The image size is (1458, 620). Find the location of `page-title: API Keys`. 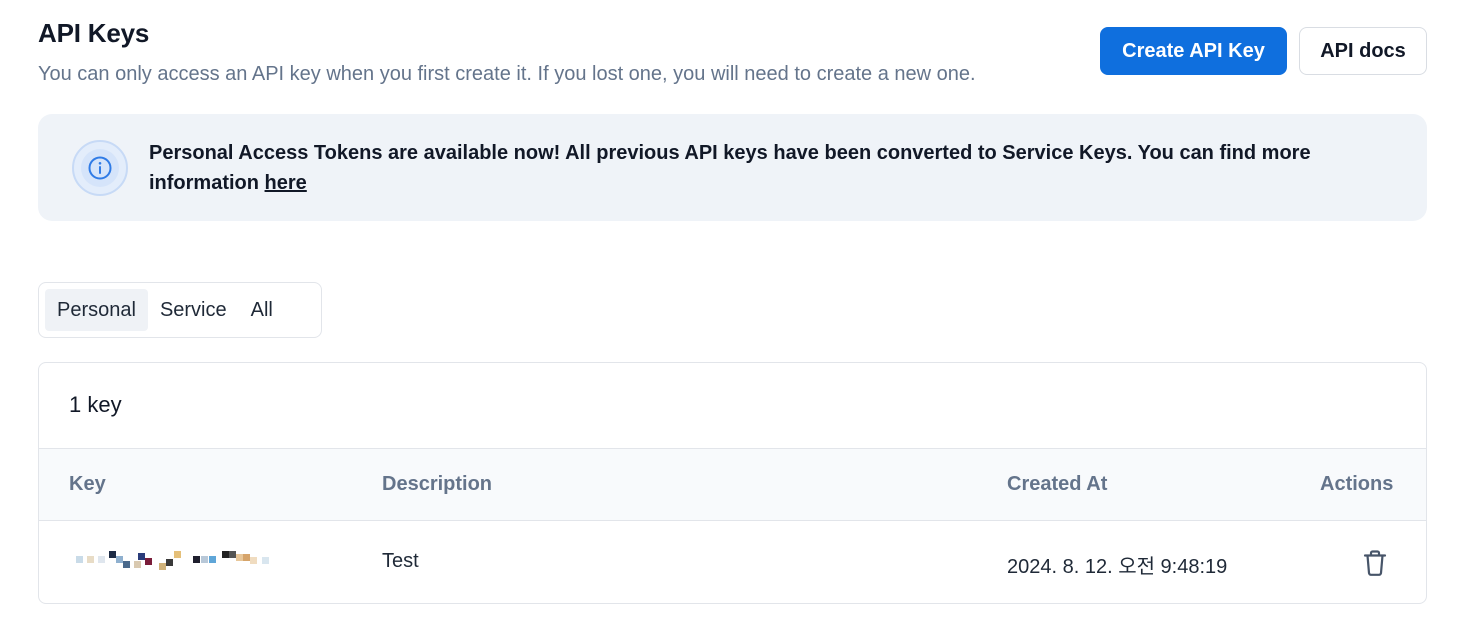

page-title: API Keys is located at coordinates (94, 33).